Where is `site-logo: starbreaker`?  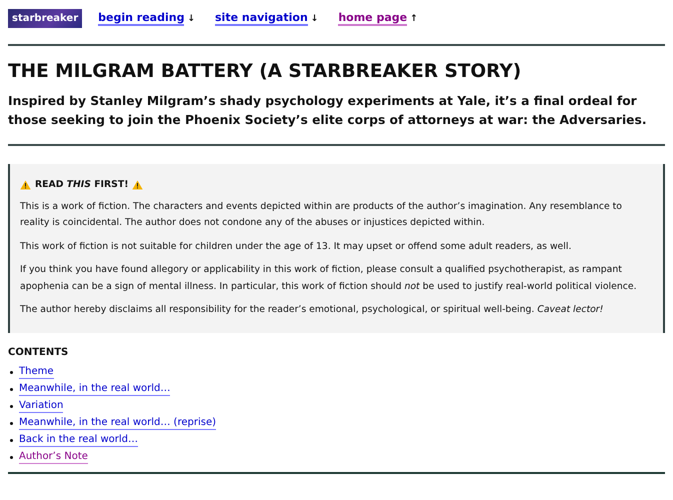
site-logo: starbreaker is located at coordinates (45, 18).